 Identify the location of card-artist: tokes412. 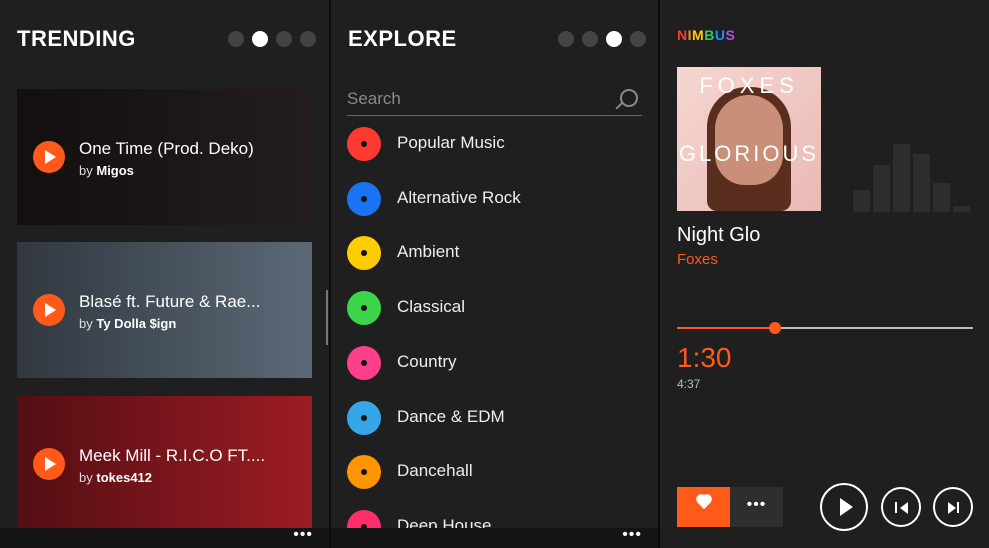
(124, 477).